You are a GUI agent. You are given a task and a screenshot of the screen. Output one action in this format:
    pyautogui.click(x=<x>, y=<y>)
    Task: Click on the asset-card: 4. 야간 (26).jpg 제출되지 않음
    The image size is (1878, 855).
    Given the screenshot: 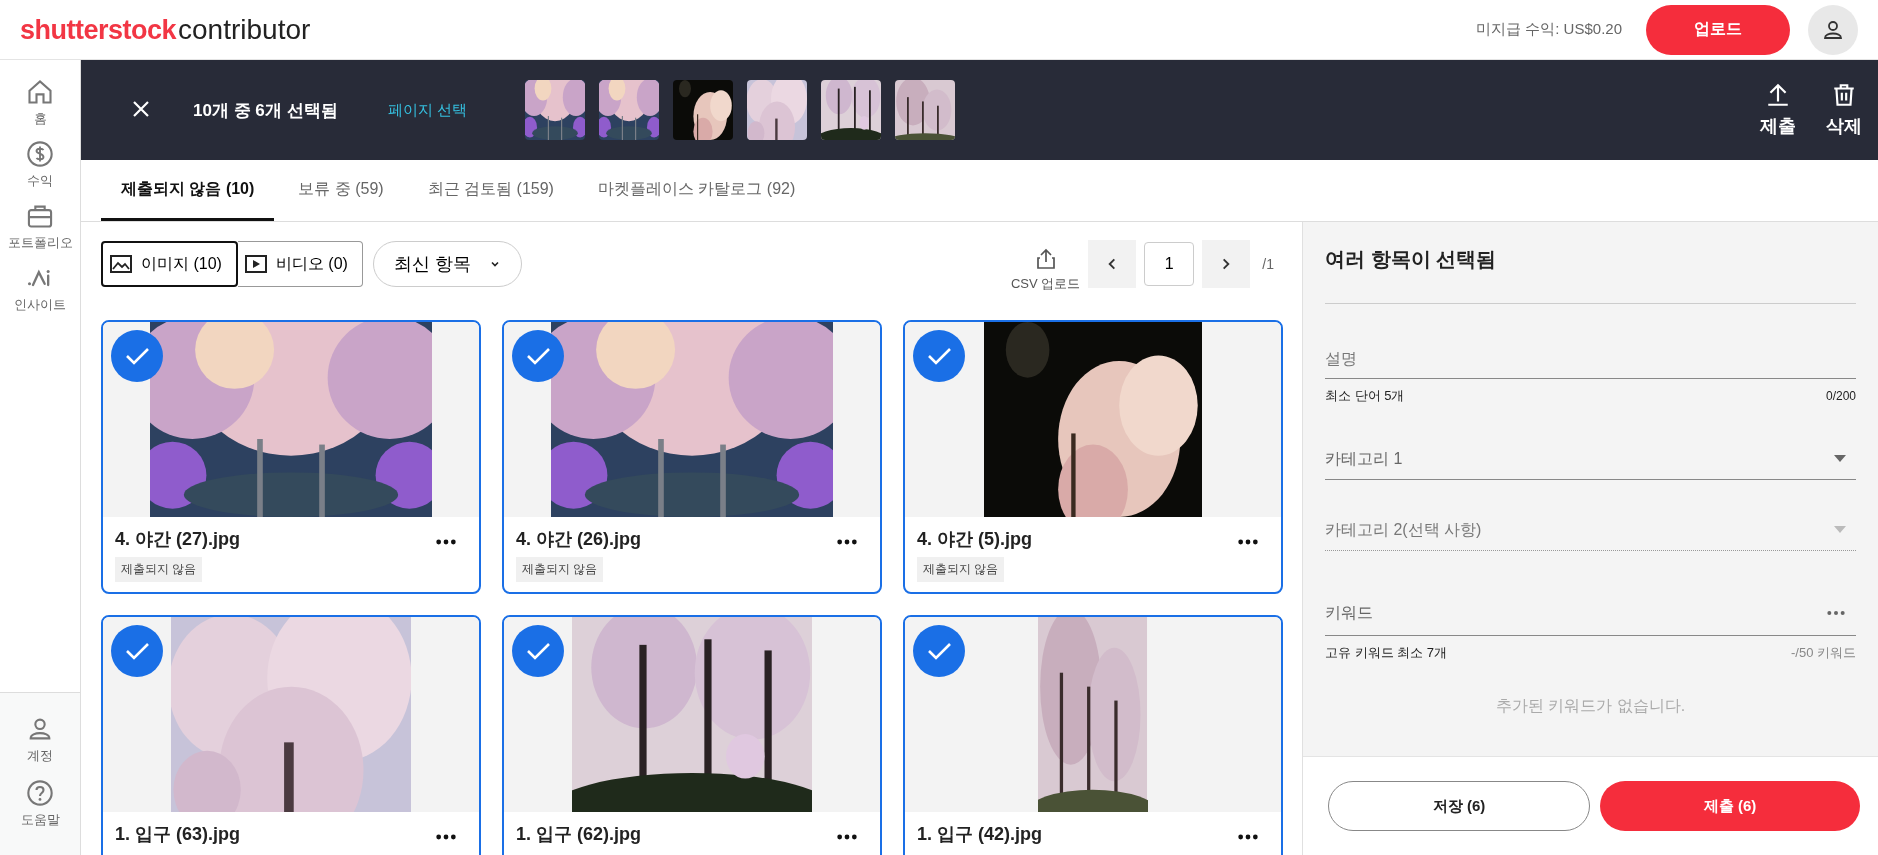 What is the action you would take?
    pyautogui.click(x=692, y=457)
    